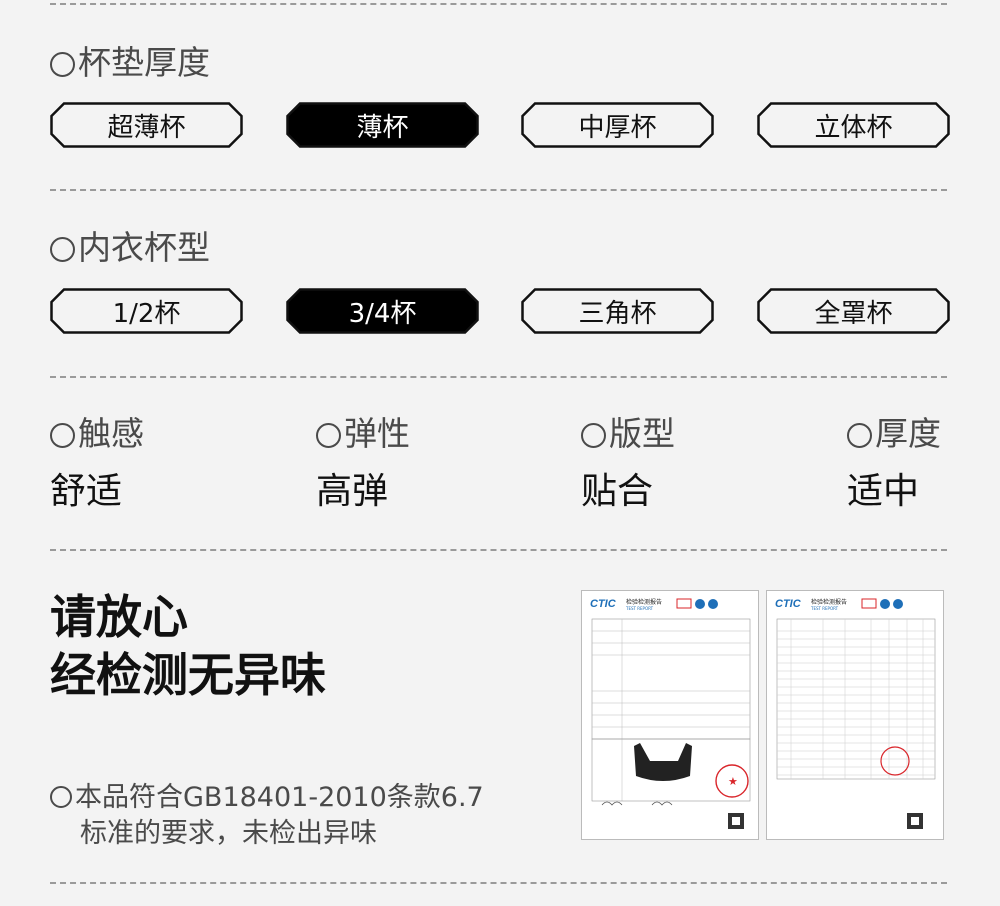 This screenshot has height=906, width=1000. What do you see at coordinates (382, 127) in the screenshot?
I see `option-label: 薄杯` at bounding box center [382, 127].